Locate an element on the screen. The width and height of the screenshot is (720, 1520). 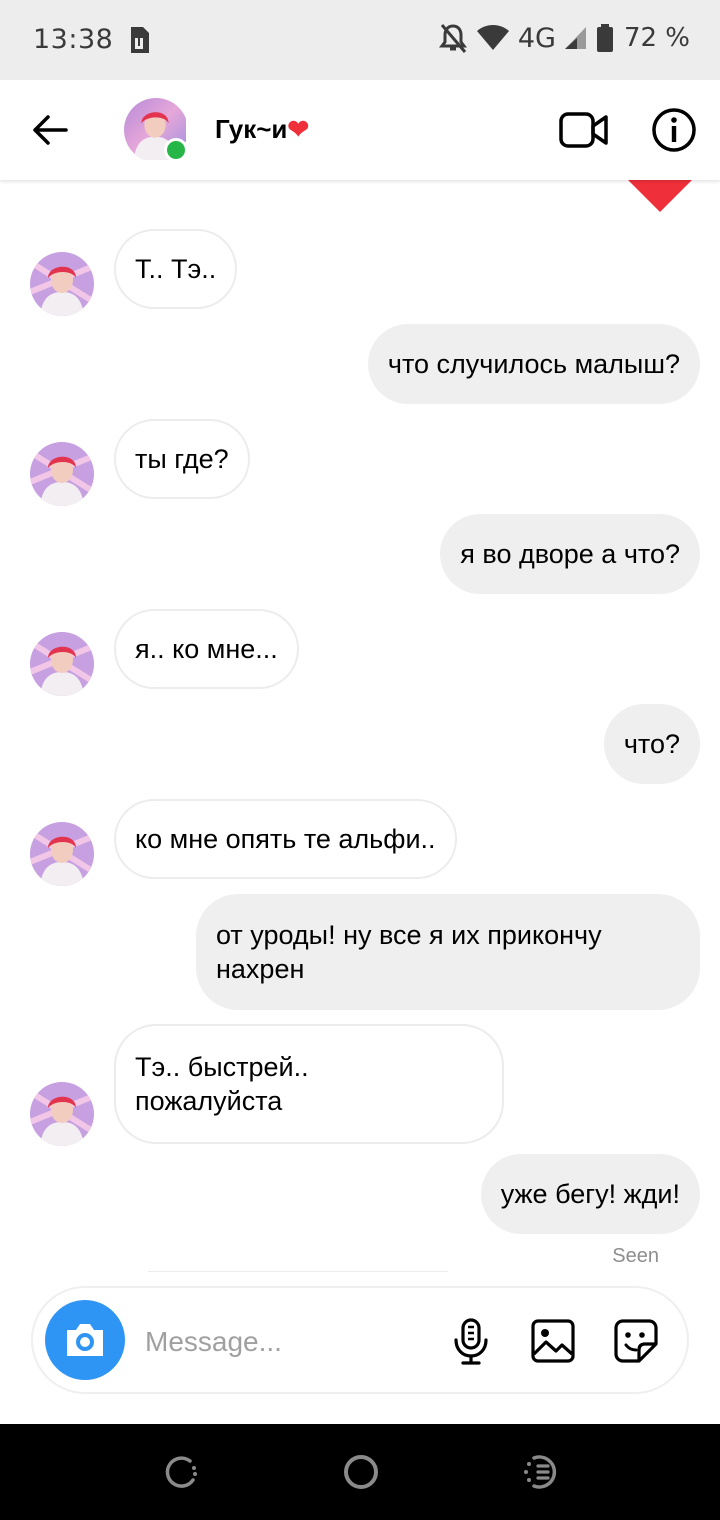
message-text: что случилось малыш? is located at coordinates (533, 364).